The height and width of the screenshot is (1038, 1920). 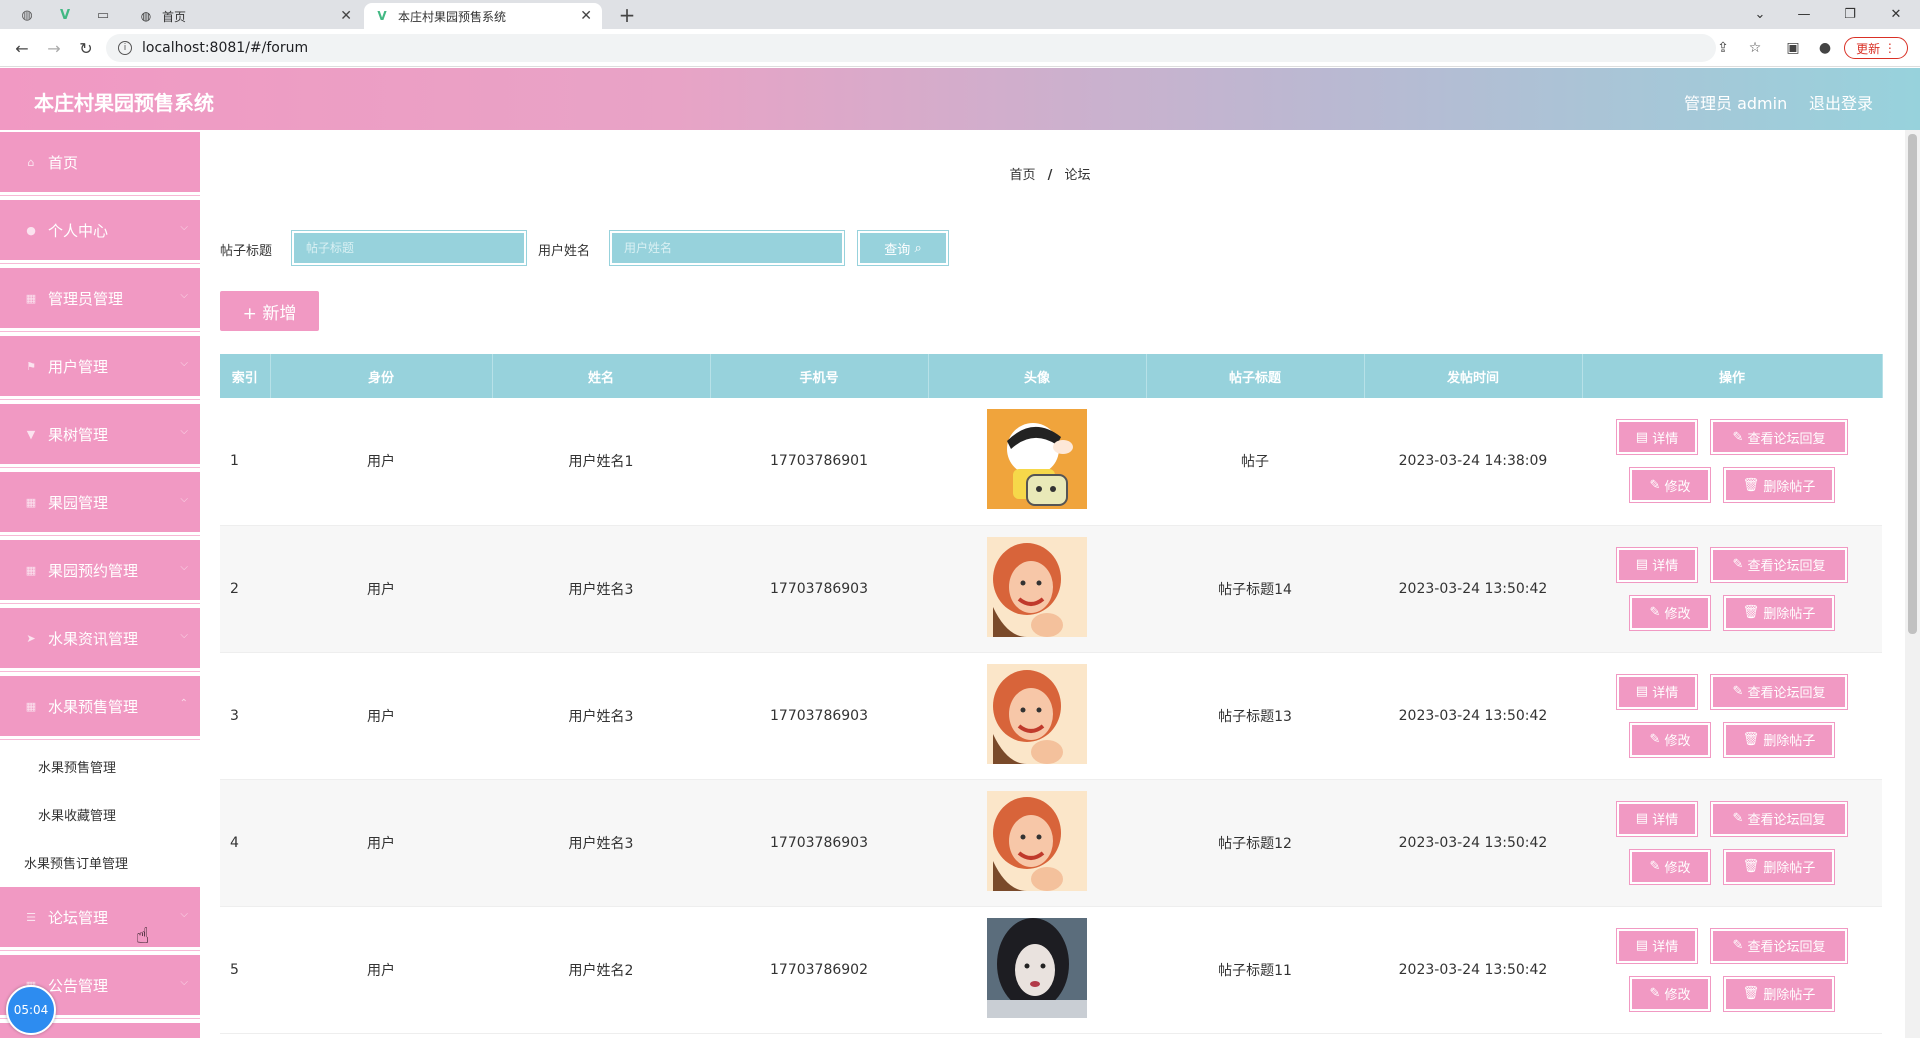 What do you see at coordinates (1868, 48) in the screenshot?
I see `update-label: 更新` at bounding box center [1868, 48].